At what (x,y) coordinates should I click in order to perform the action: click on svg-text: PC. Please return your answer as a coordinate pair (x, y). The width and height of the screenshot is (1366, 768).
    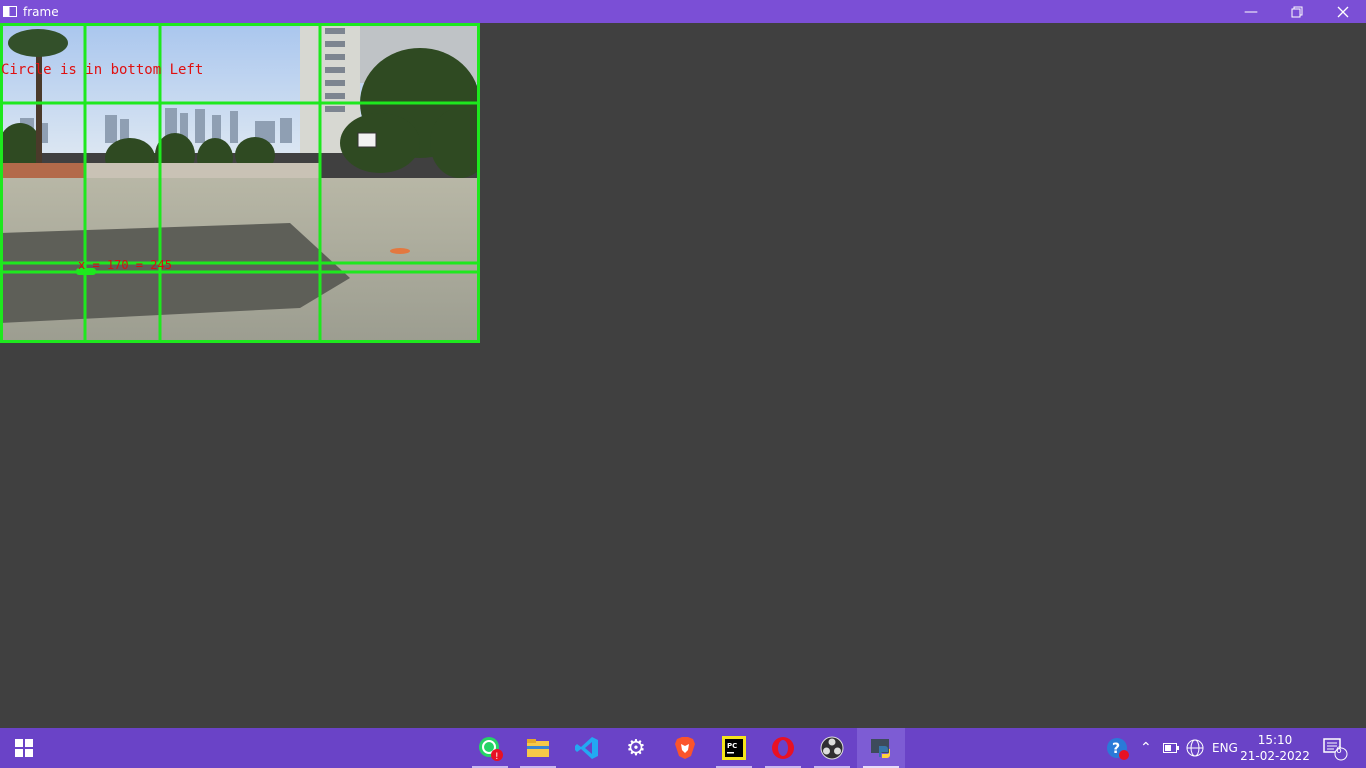
    Looking at the image, I should click on (732, 746).